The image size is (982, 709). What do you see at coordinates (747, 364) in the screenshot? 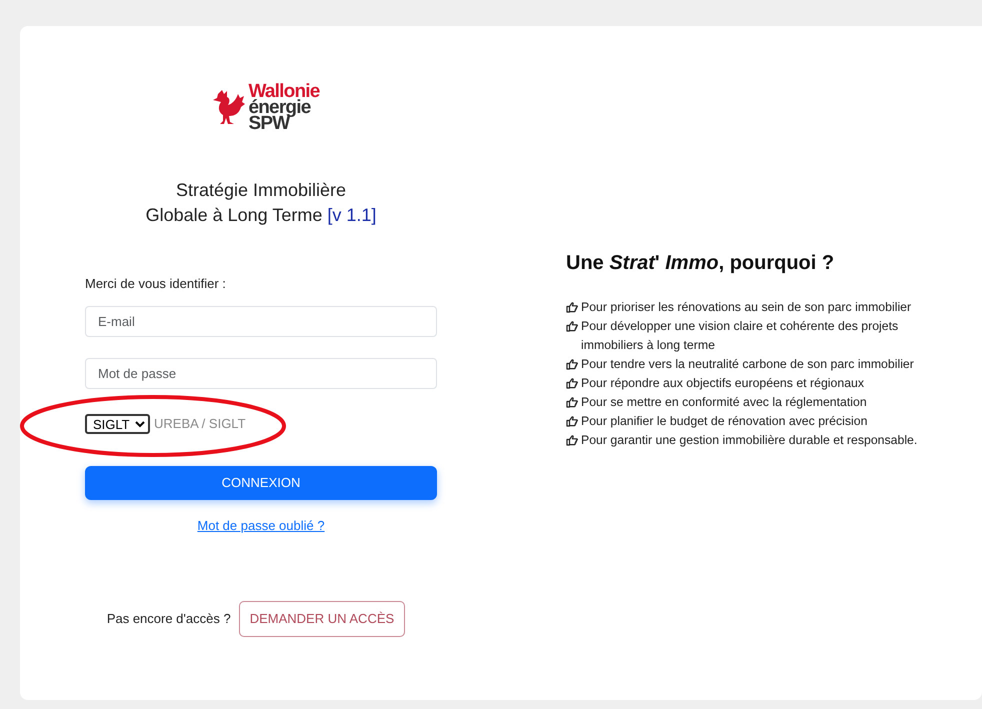
I see `reason-text: Pour tendre vers la neutralité carbone de son parc immobilier` at bounding box center [747, 364].